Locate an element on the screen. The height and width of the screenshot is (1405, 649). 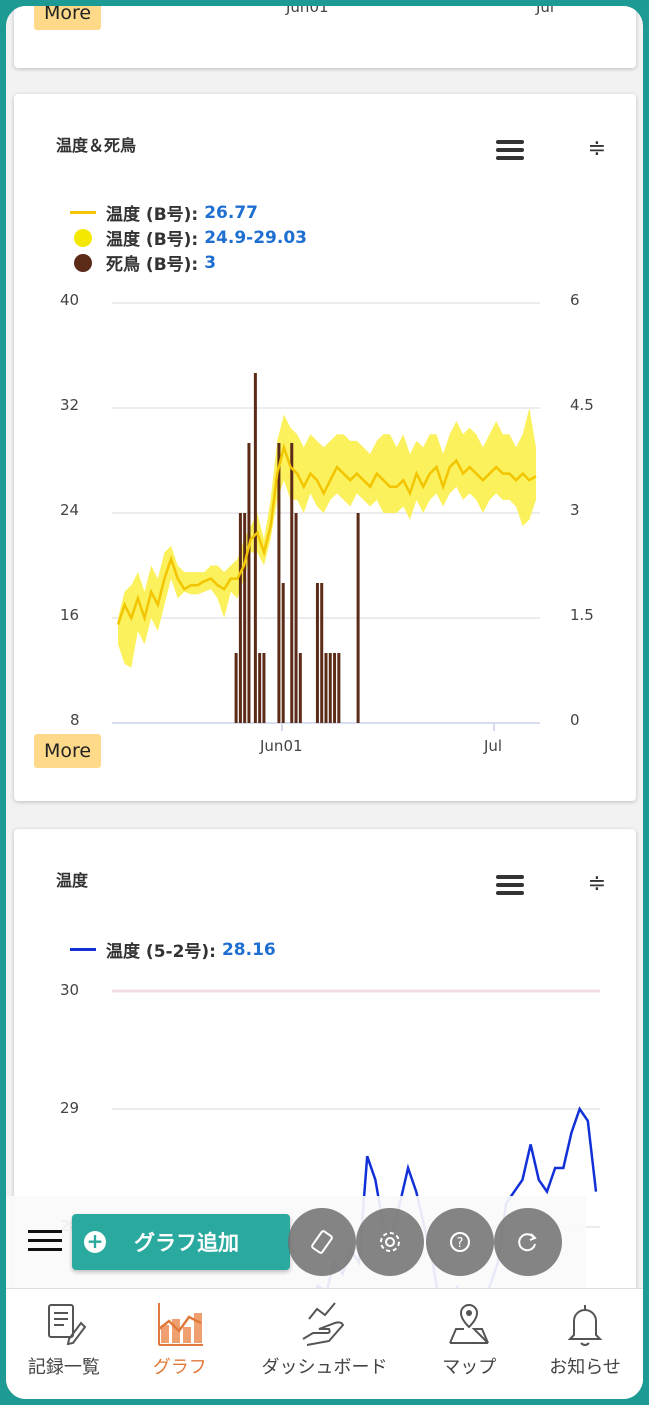
x-tick-jun01: Jun01 is located at coordinates (307, 8).